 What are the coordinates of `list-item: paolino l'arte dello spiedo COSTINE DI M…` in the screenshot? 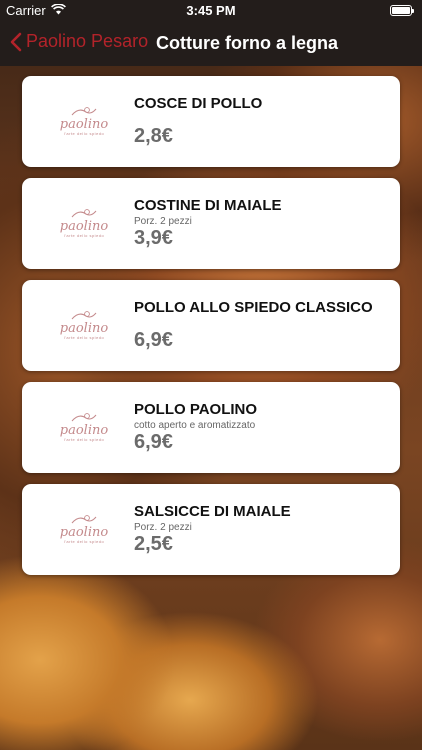 It's located at (211, 223).